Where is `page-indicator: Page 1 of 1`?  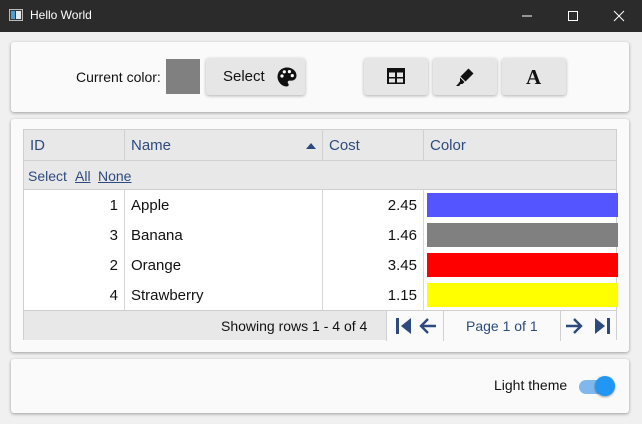
page-indicator: Page 1 of 1 is located at coordinates (502, 326).